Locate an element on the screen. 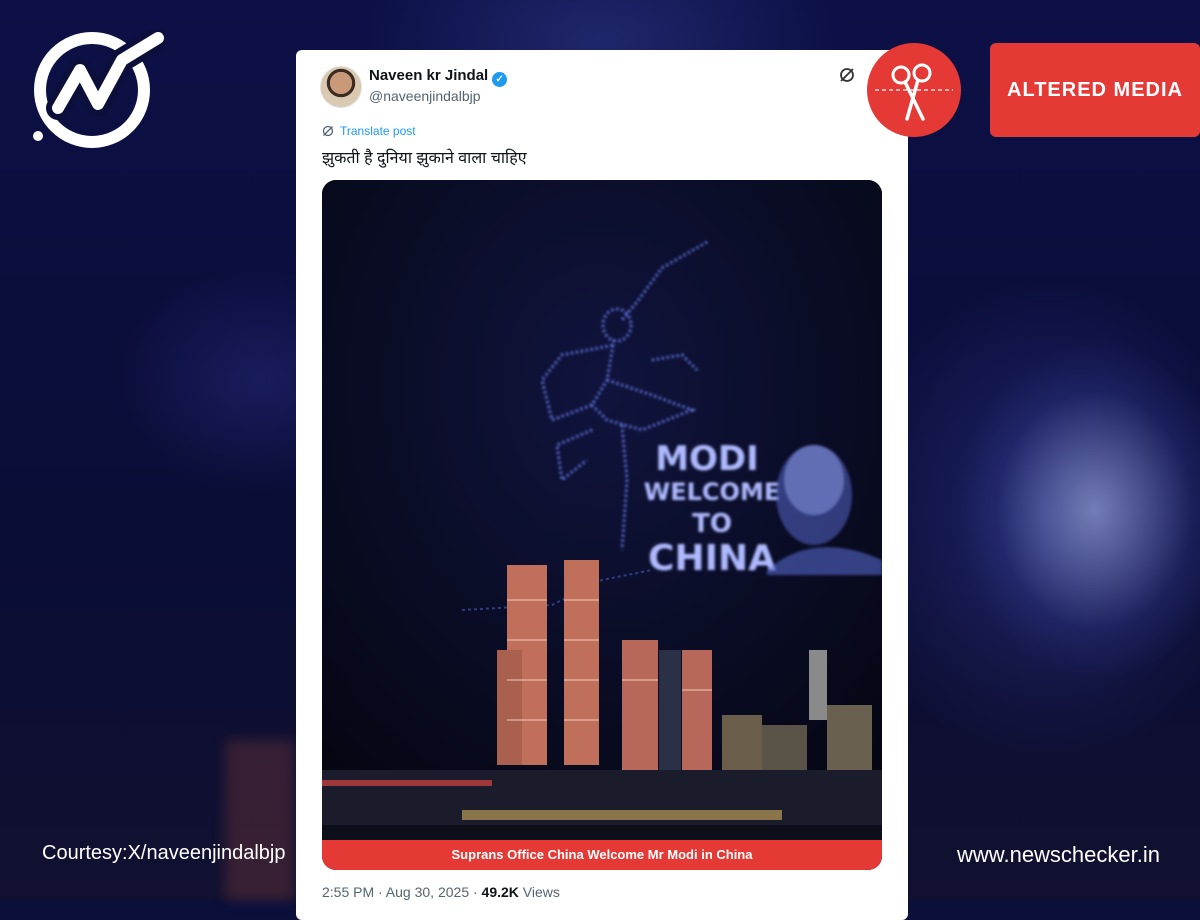 This screenshot has height=920, width=1200. altered-media-badge: ALTERED MEDIA is located at coordinates (1095, 90).